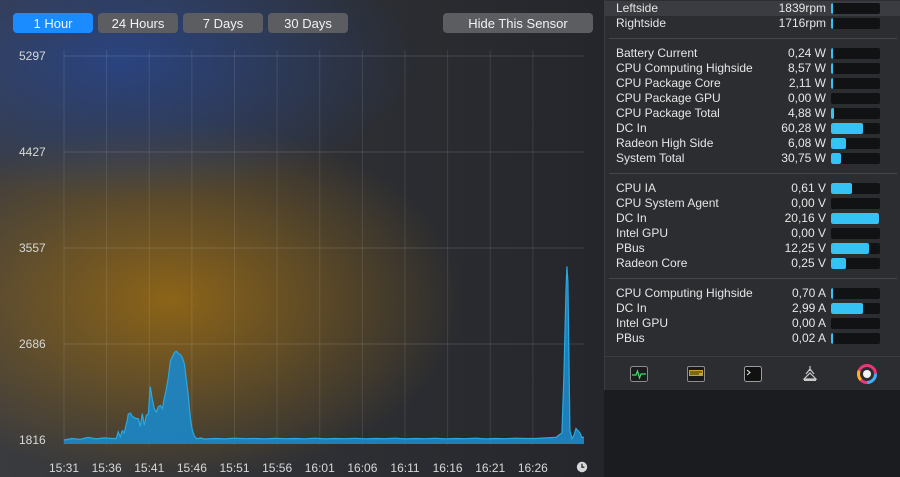  I want to click on y-tick-label: 4427, so click(32, 152).